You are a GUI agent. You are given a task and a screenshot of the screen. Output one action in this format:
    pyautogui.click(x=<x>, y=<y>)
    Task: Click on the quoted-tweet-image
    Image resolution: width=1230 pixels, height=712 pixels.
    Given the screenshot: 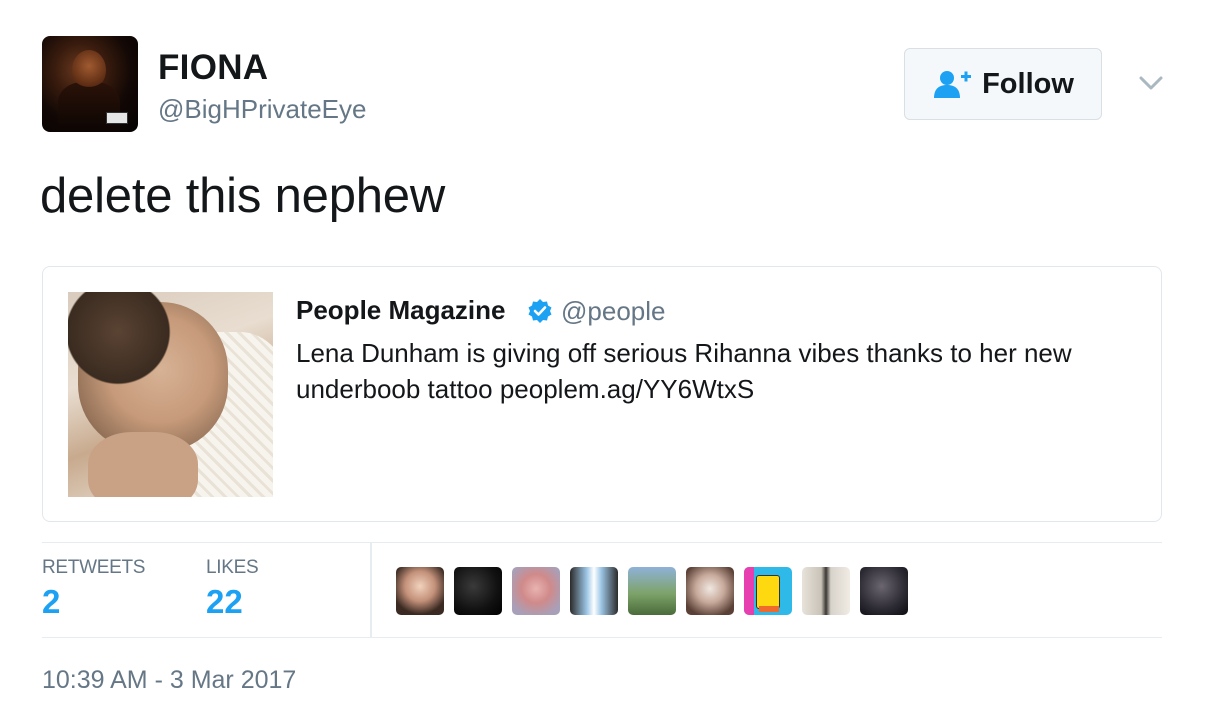 What is the action you would take?
    pyautogui.click(x=170, y=394)
    